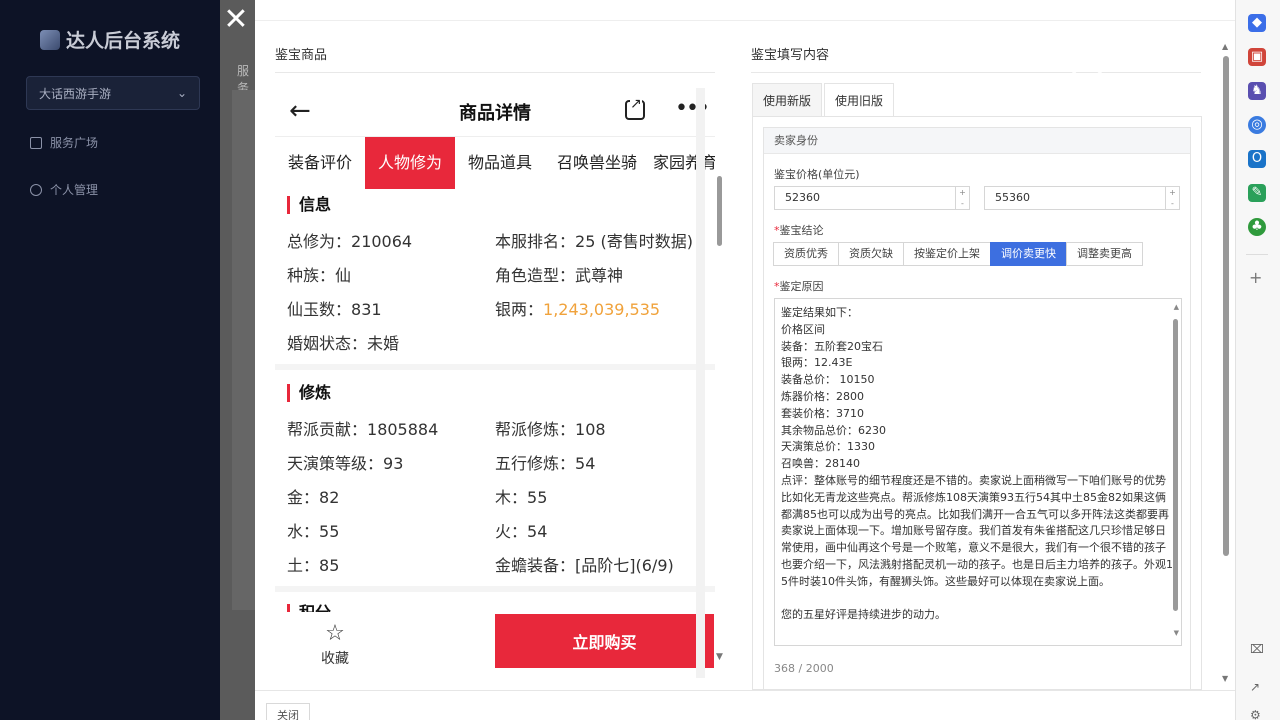 Image resolution: width=1280 pixels, height=720 pixels. What do you see at coordinates (1257, 649) in the screenshot?
I see `screenshot-icon: ⌧` at bounding box center [1257, 649].